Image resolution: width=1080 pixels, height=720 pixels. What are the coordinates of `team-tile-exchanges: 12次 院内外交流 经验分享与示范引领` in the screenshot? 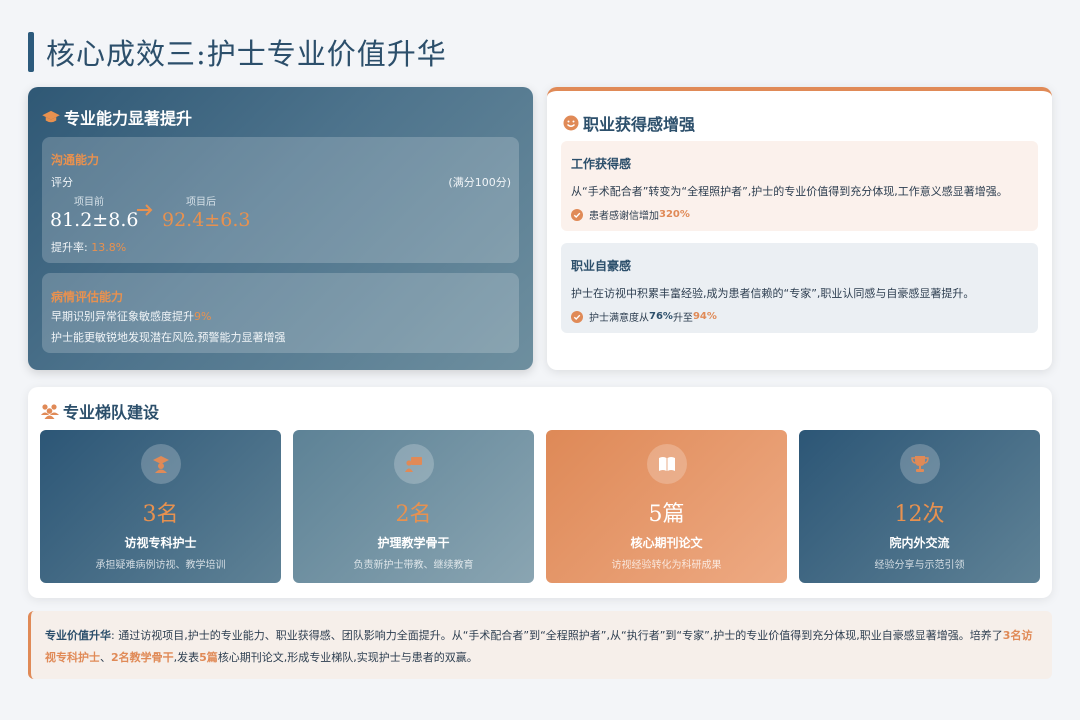 It's located at (919, 506).